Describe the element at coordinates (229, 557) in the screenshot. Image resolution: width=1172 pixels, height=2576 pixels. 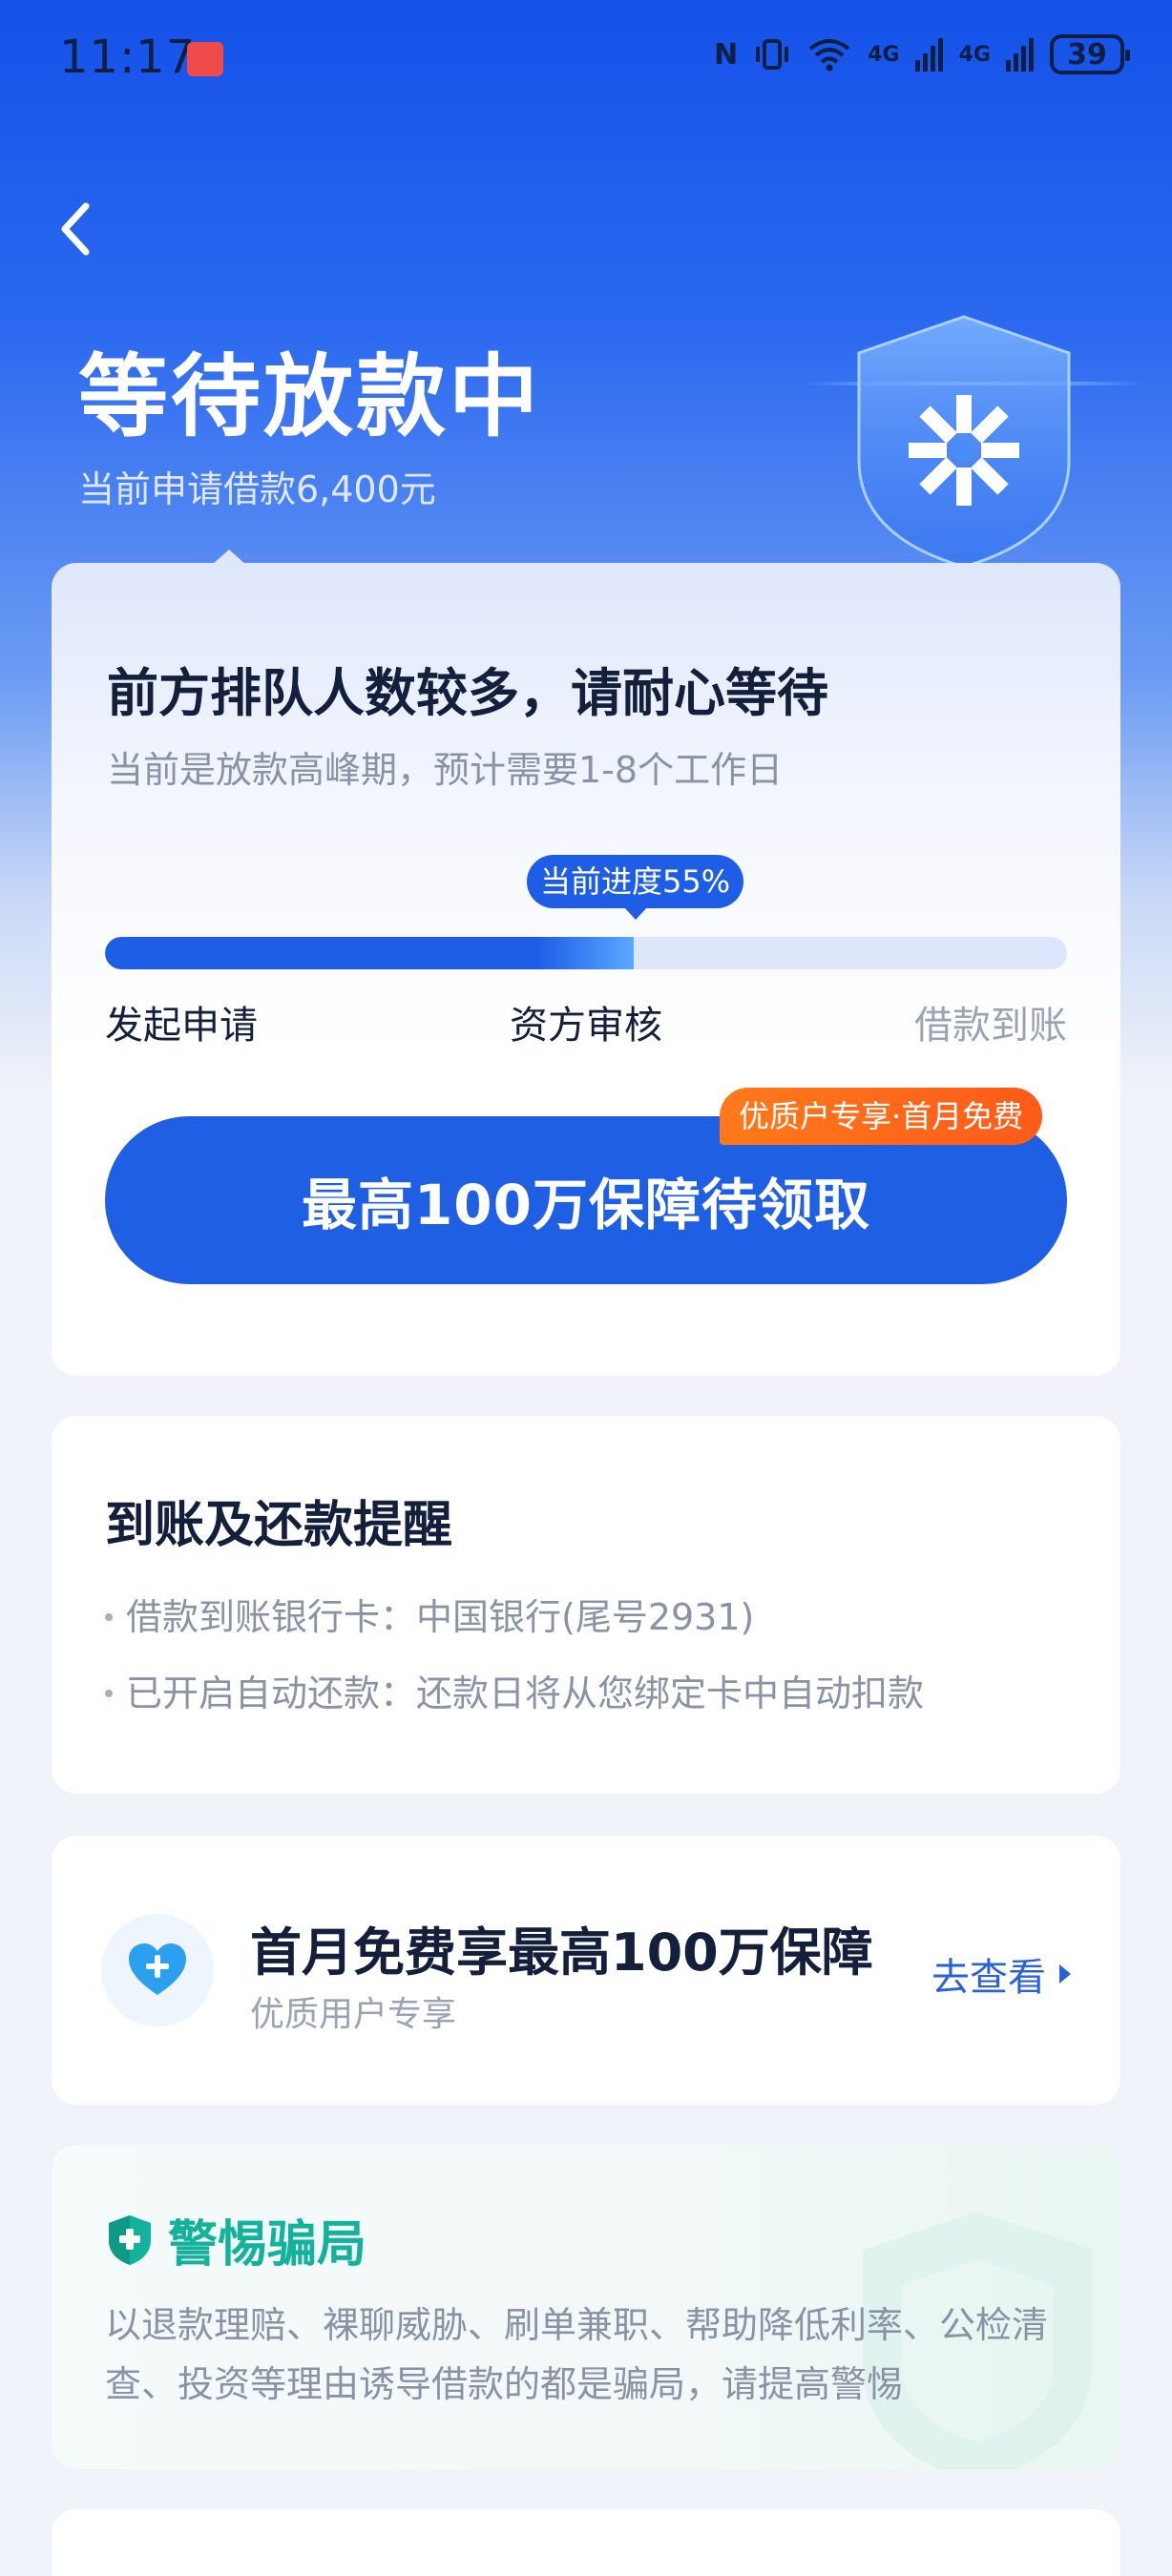
I see `card-notch` at that location.